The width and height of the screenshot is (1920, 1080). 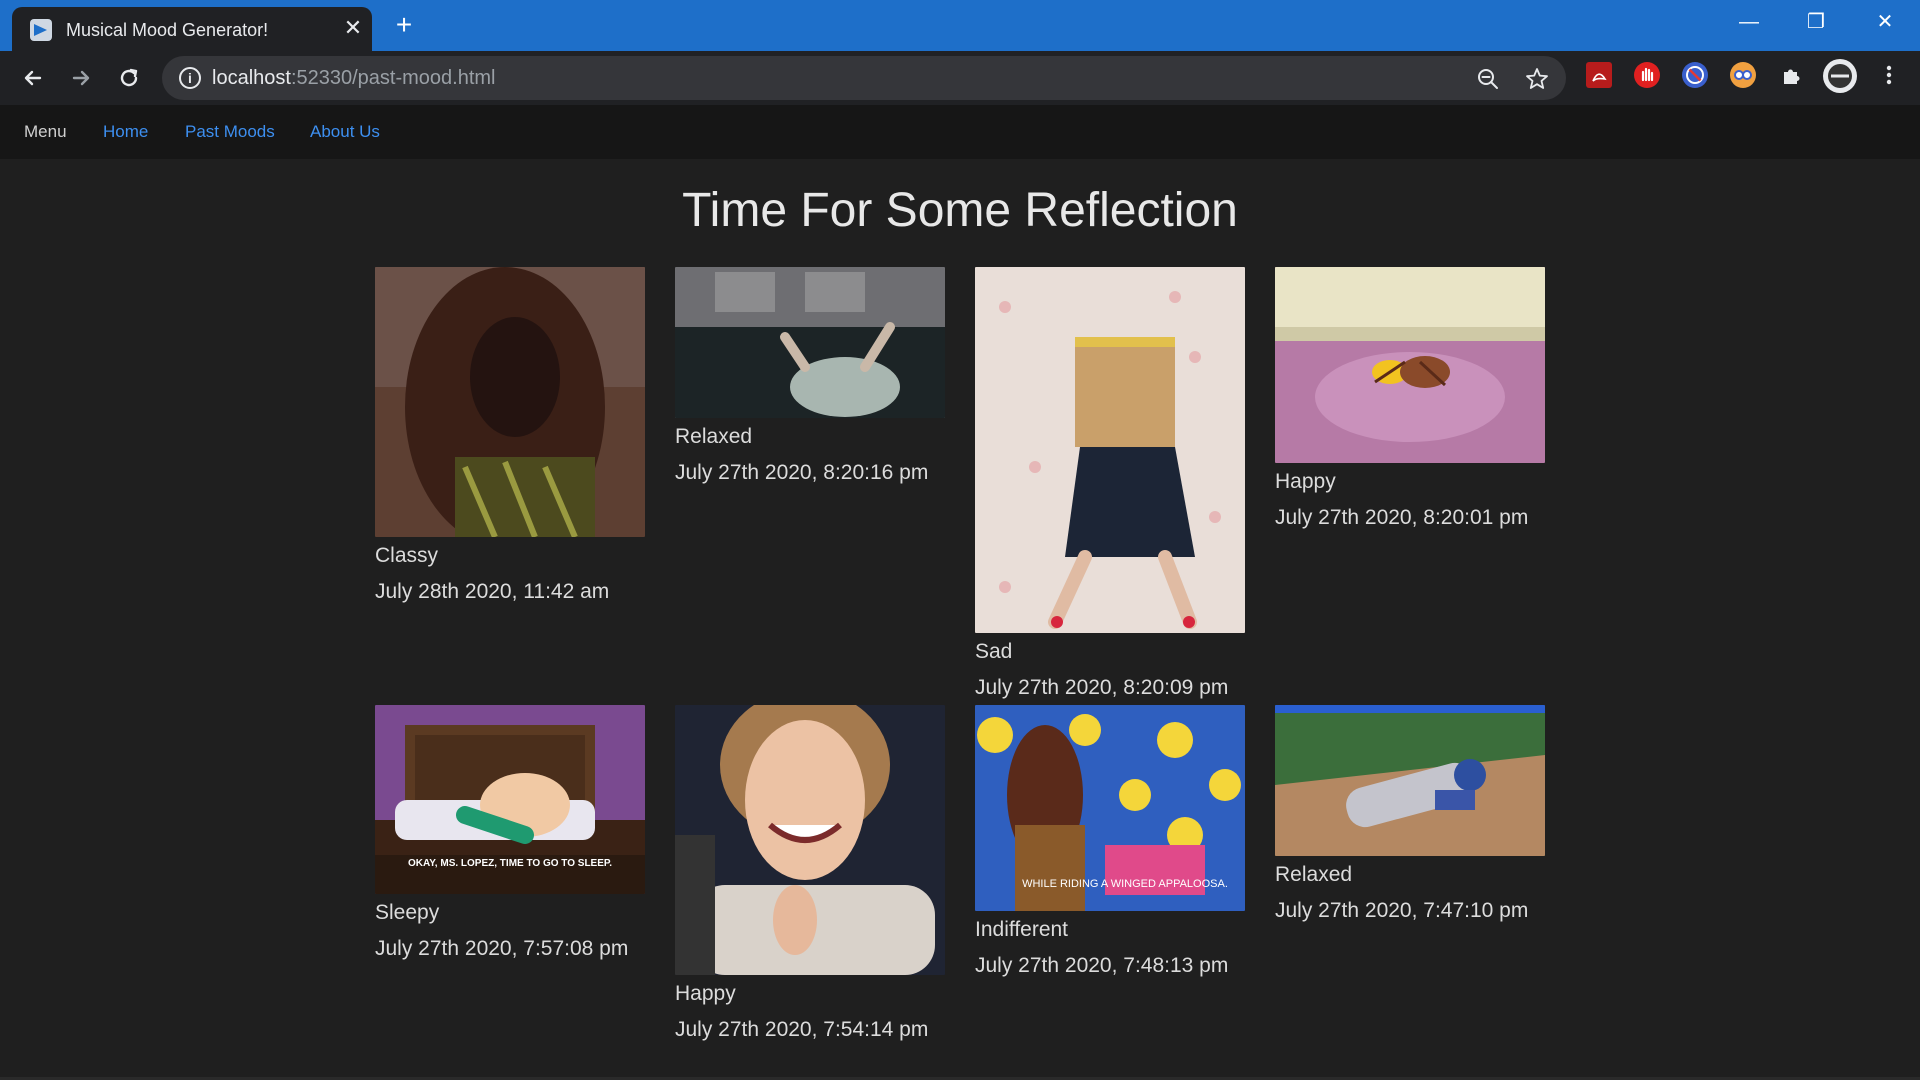 What do you see at coordinates (1488, 79) in the screenshot?
I see `zoom-out-icon` at bounding box center [1488, 79].